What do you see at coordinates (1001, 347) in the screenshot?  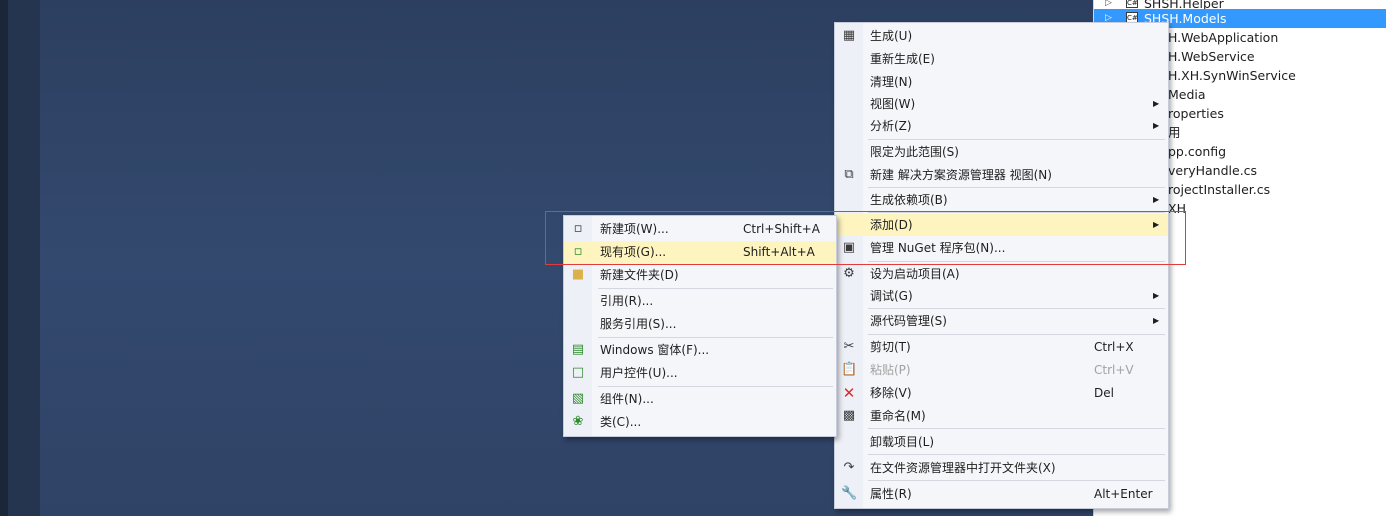 I see `menu-item-cut: ✂ 剪切(T) Ctrl+X` at bounding box center [1001, 347].